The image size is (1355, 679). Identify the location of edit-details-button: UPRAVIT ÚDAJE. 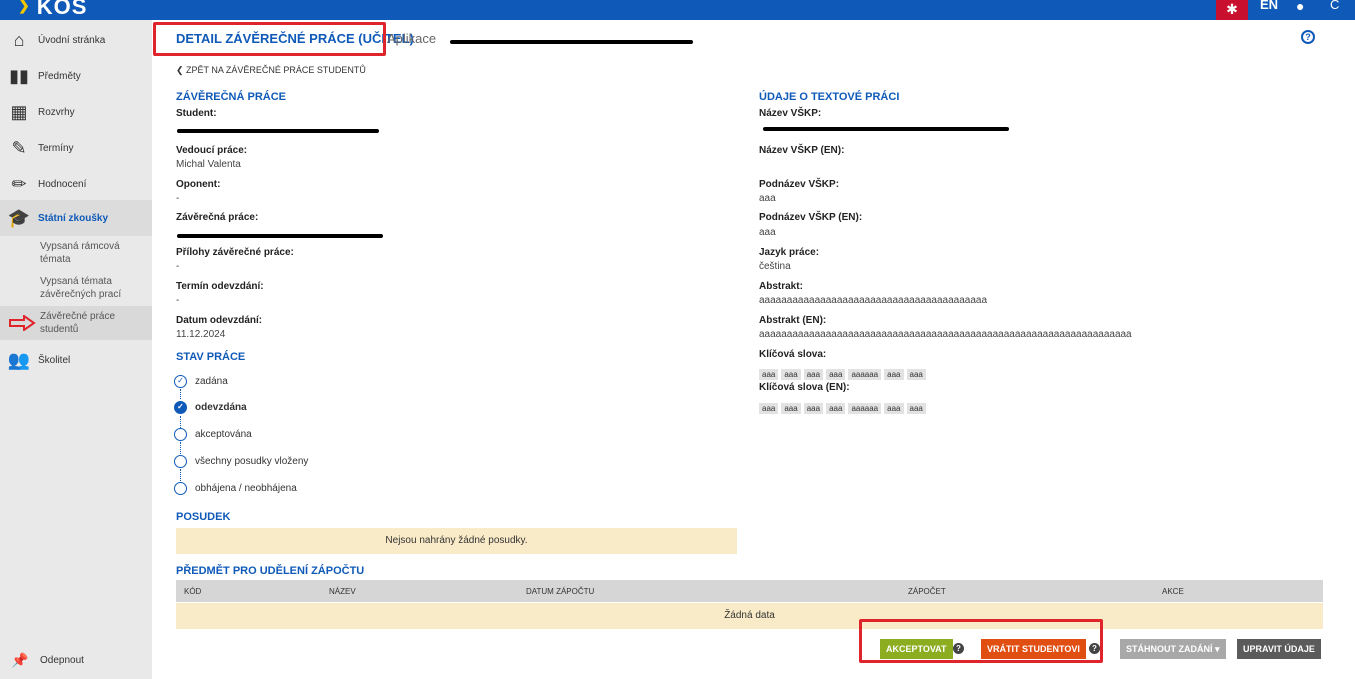
(1279, 649).